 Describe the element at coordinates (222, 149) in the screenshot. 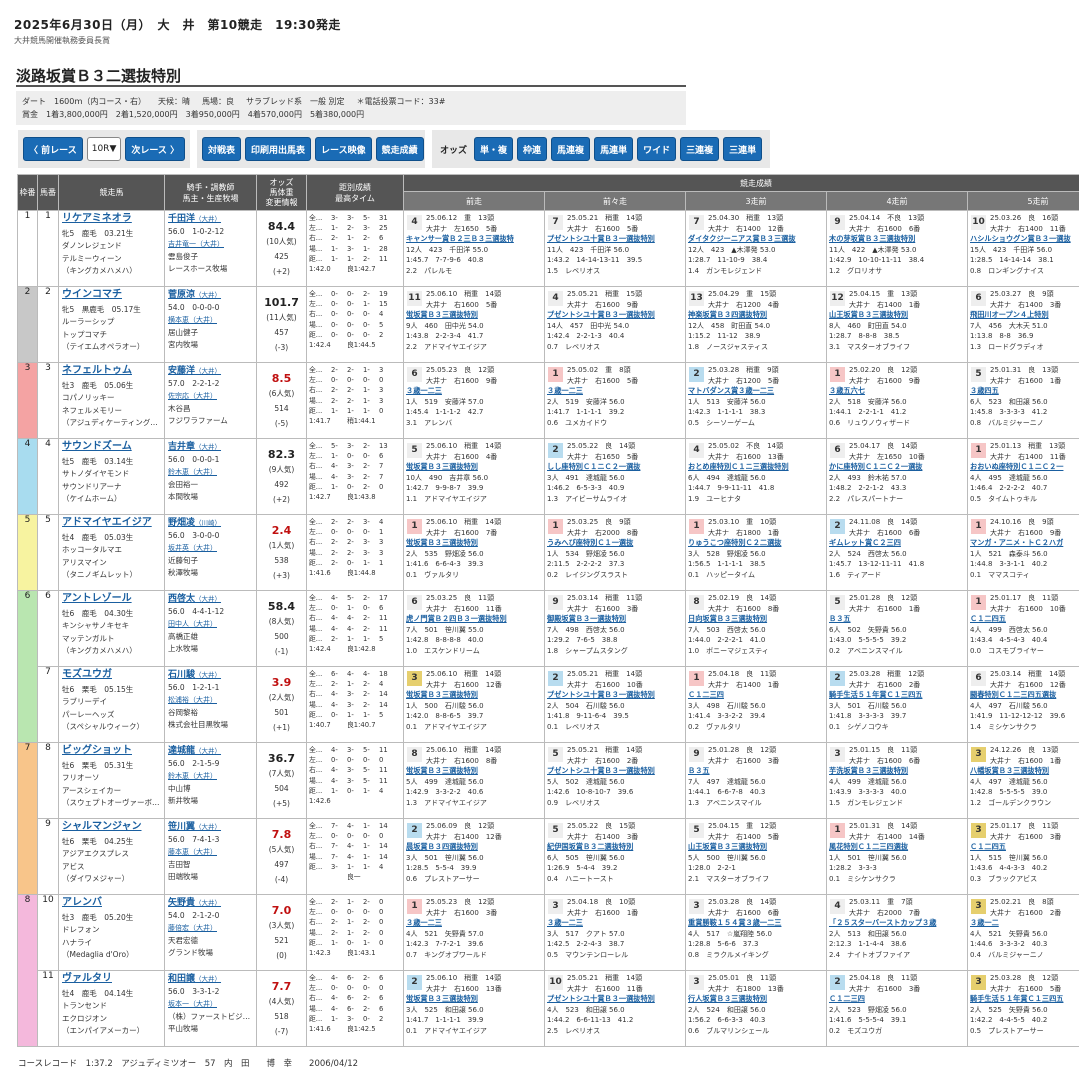

I see `matchup-button: 対戦表` at that location.